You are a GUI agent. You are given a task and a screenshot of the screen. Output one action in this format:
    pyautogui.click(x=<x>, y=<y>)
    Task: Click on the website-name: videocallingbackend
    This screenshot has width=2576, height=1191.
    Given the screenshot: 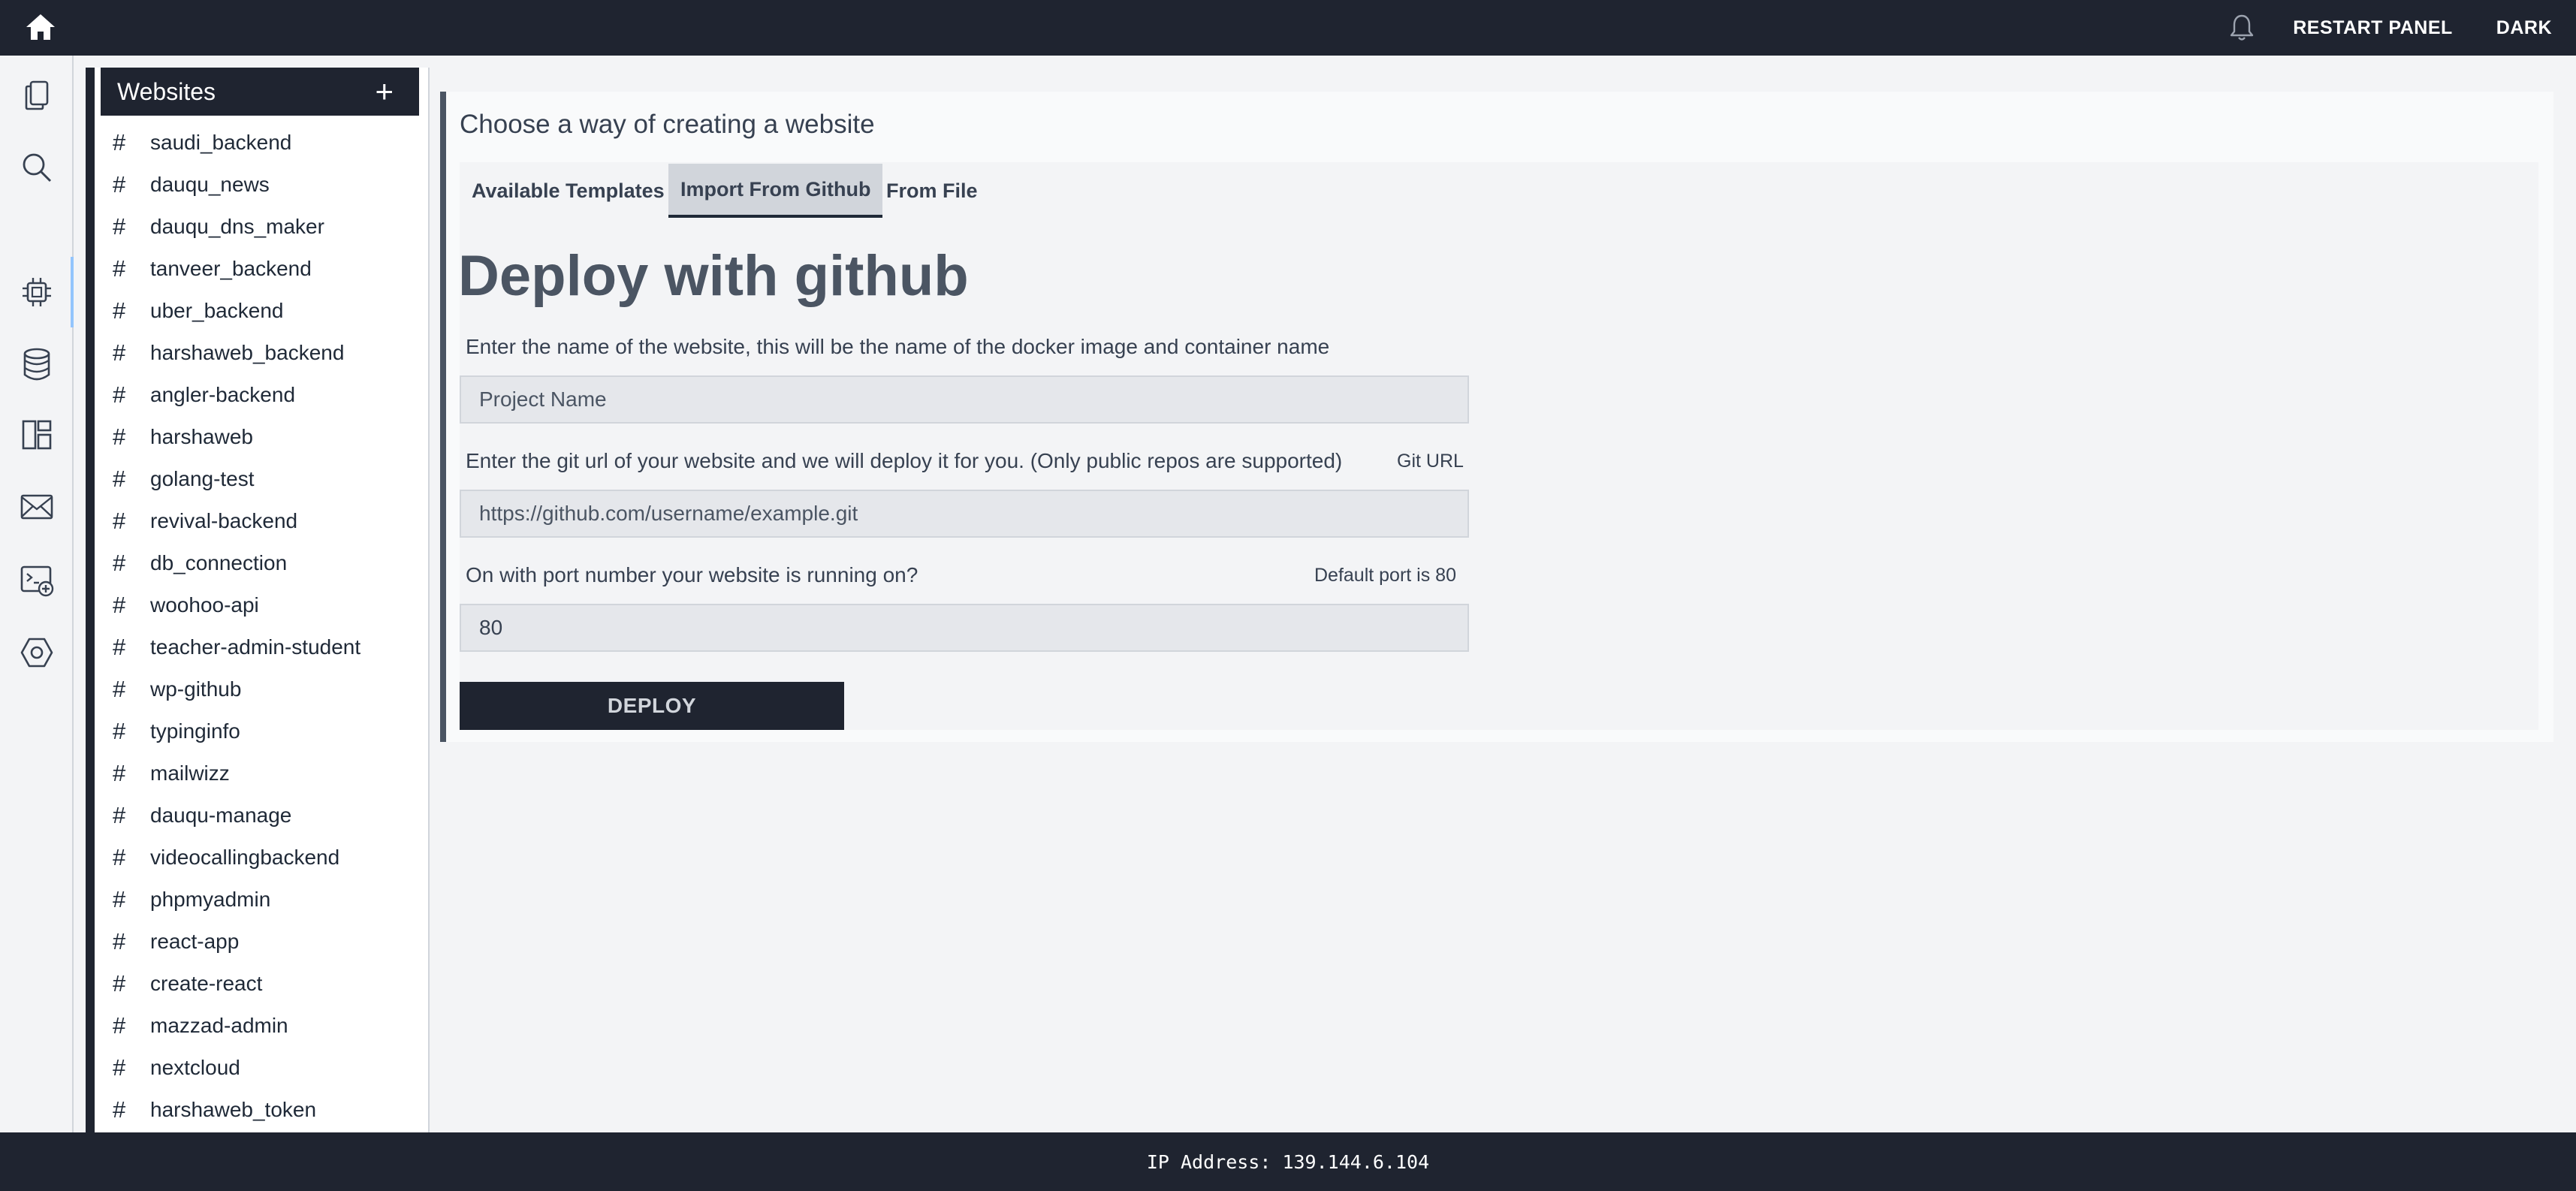 What is the action you would take?
    pyautogui.click(x=245, y=857)
    